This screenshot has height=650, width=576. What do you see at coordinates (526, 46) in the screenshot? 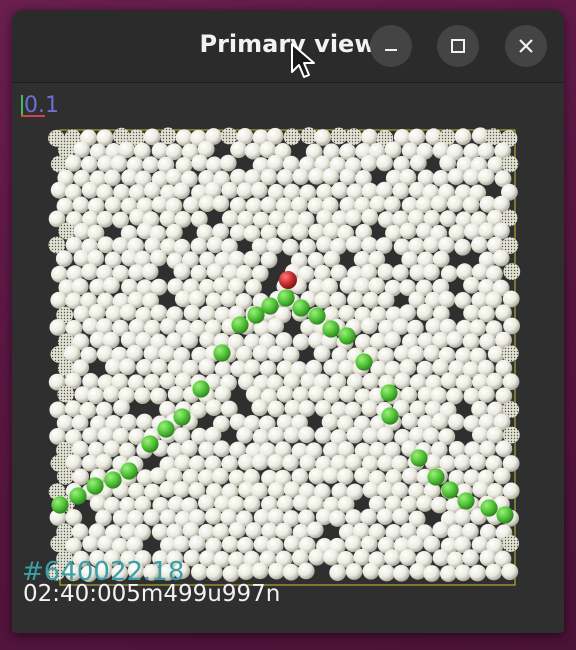
I see `close-button` at bounding box center [526, 46].